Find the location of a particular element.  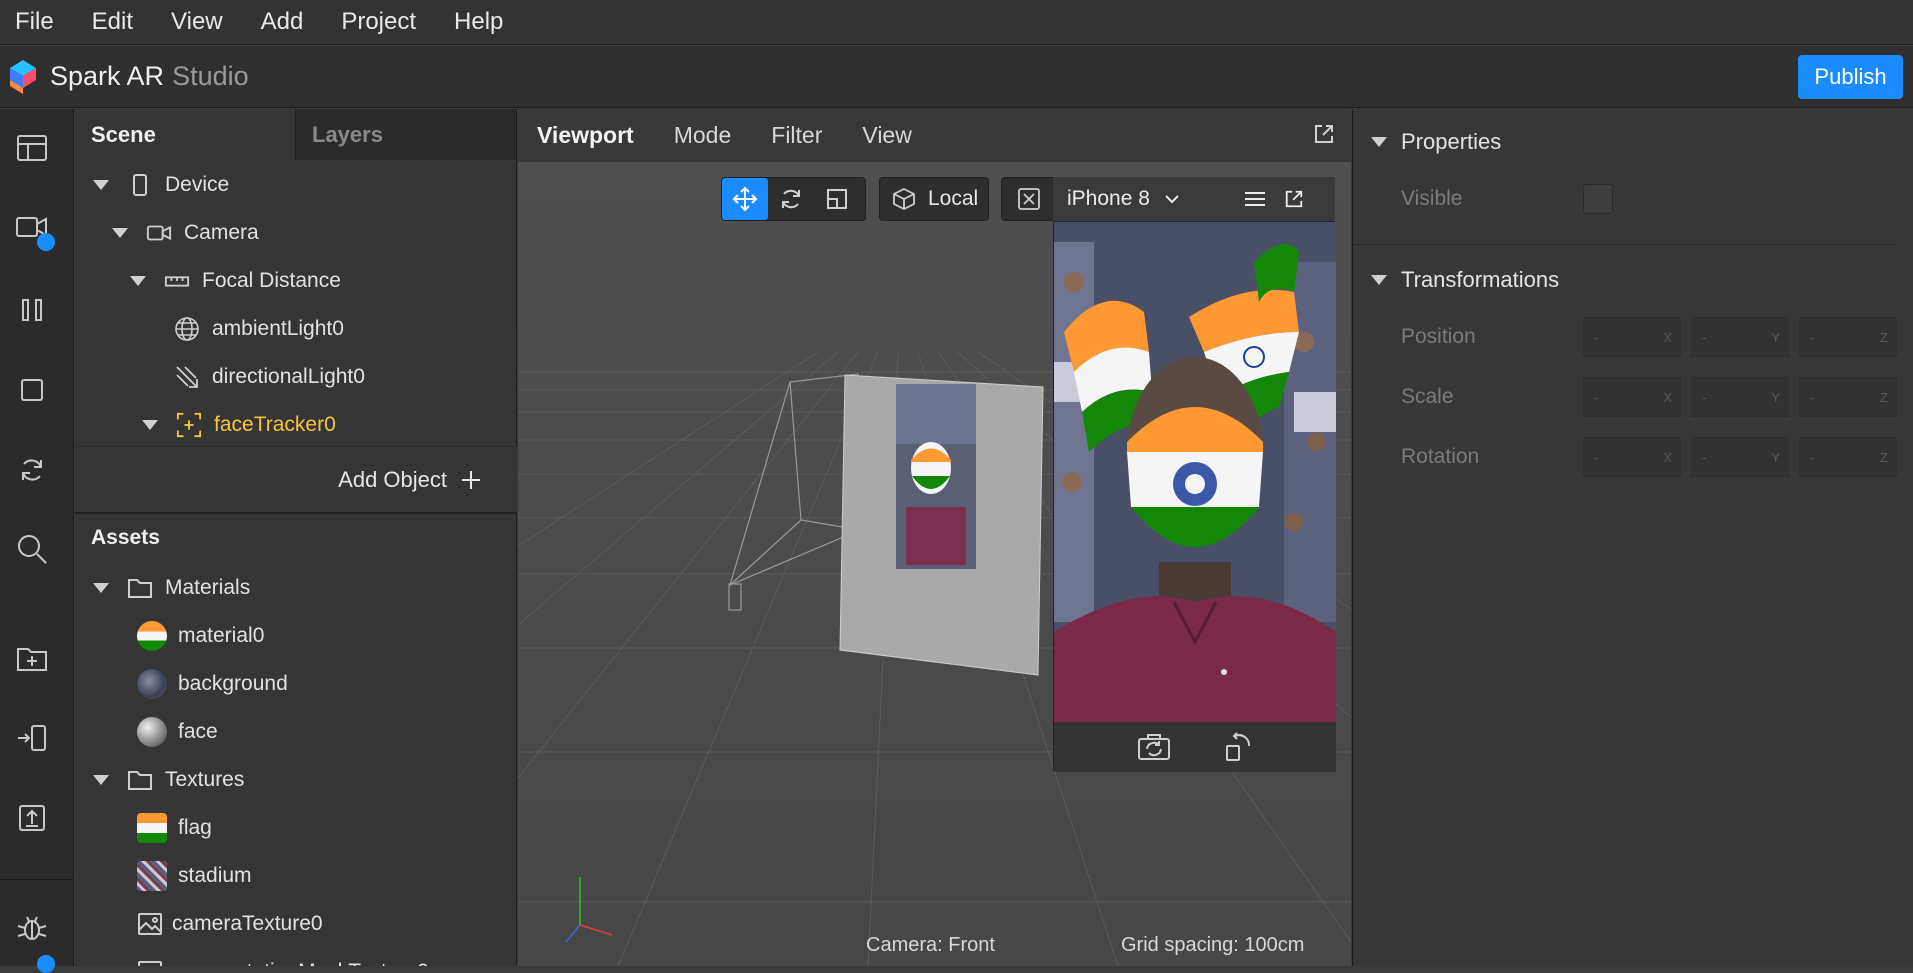

tree-item-ambient-light: ambientLight0 is located at coordinates (259, 329).